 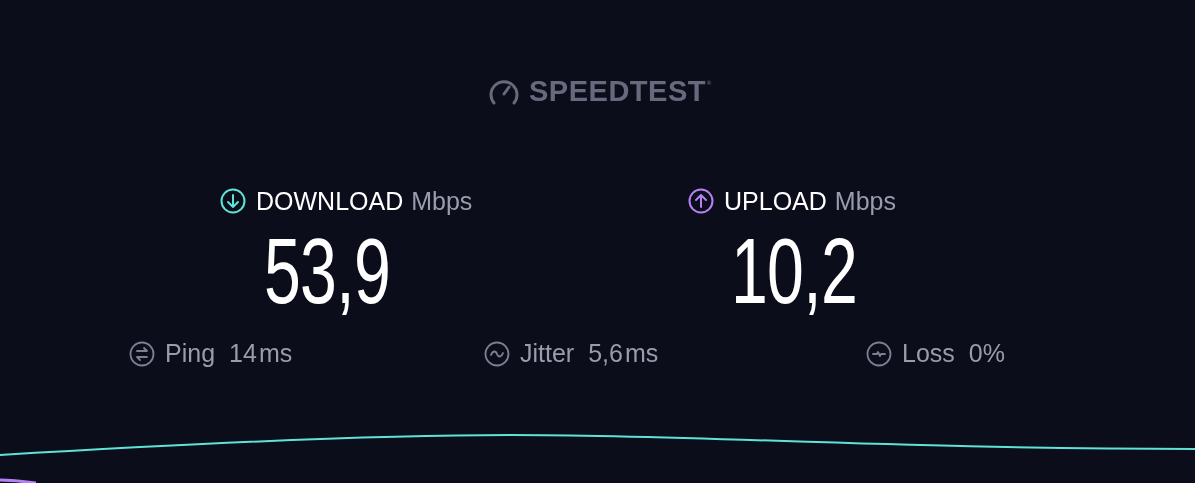 What do you see at coordinates (986, 353) in the screenshot?
I see `stat-value: 0%` at bounding box center [986, 353].